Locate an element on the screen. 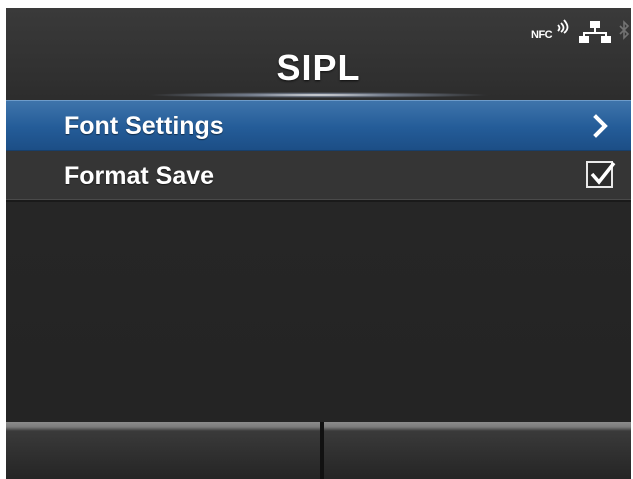 This screenshot has width=633, height=479. menu-item-font-settings: Font Settings is located at coordinates (318, 125).